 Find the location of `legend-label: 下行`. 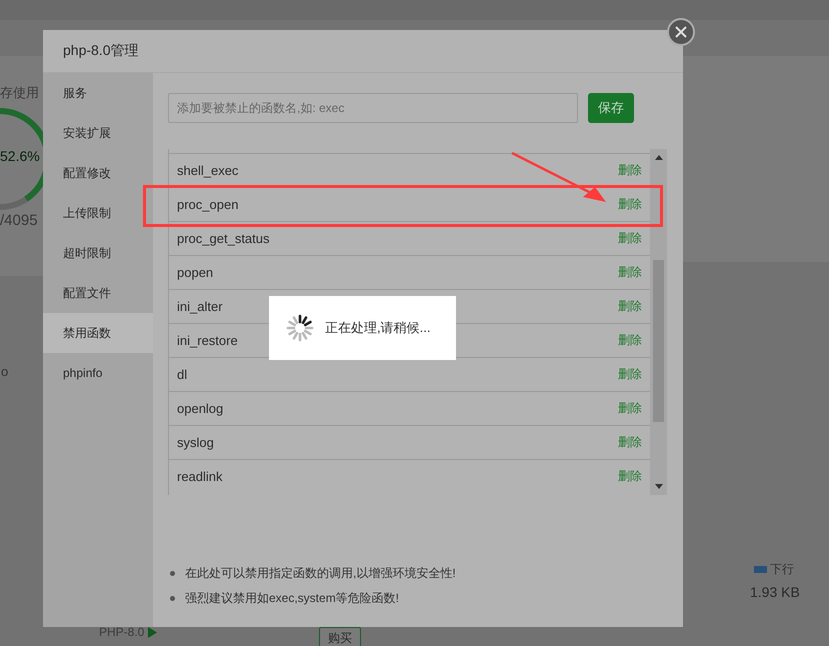

legend-label: 下行 is located at coordinates (782, 569).